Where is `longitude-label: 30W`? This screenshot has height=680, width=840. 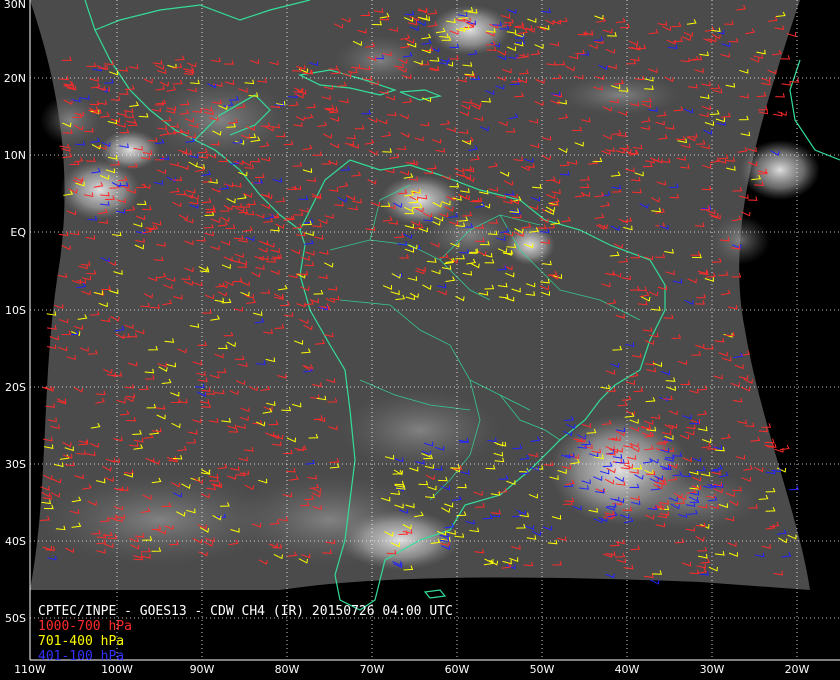
longitude-label: 30W is located at coordinates (712, 669).